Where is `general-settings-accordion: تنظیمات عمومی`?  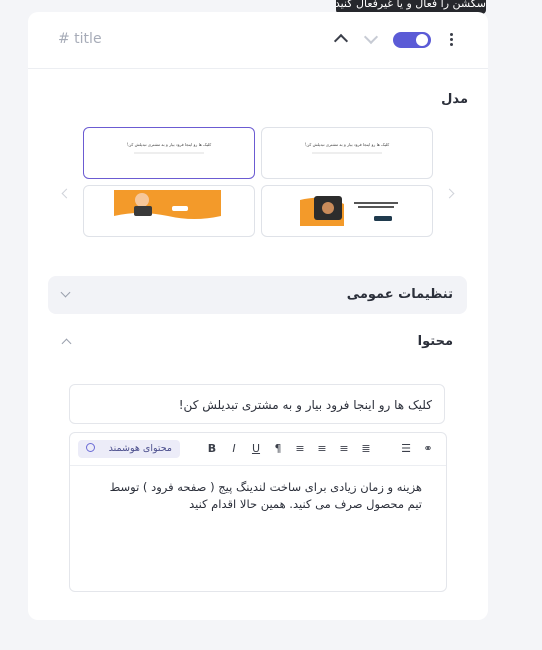 general-settings-accordion: تنظیمات عمومی is located at coordinates (257, 295).